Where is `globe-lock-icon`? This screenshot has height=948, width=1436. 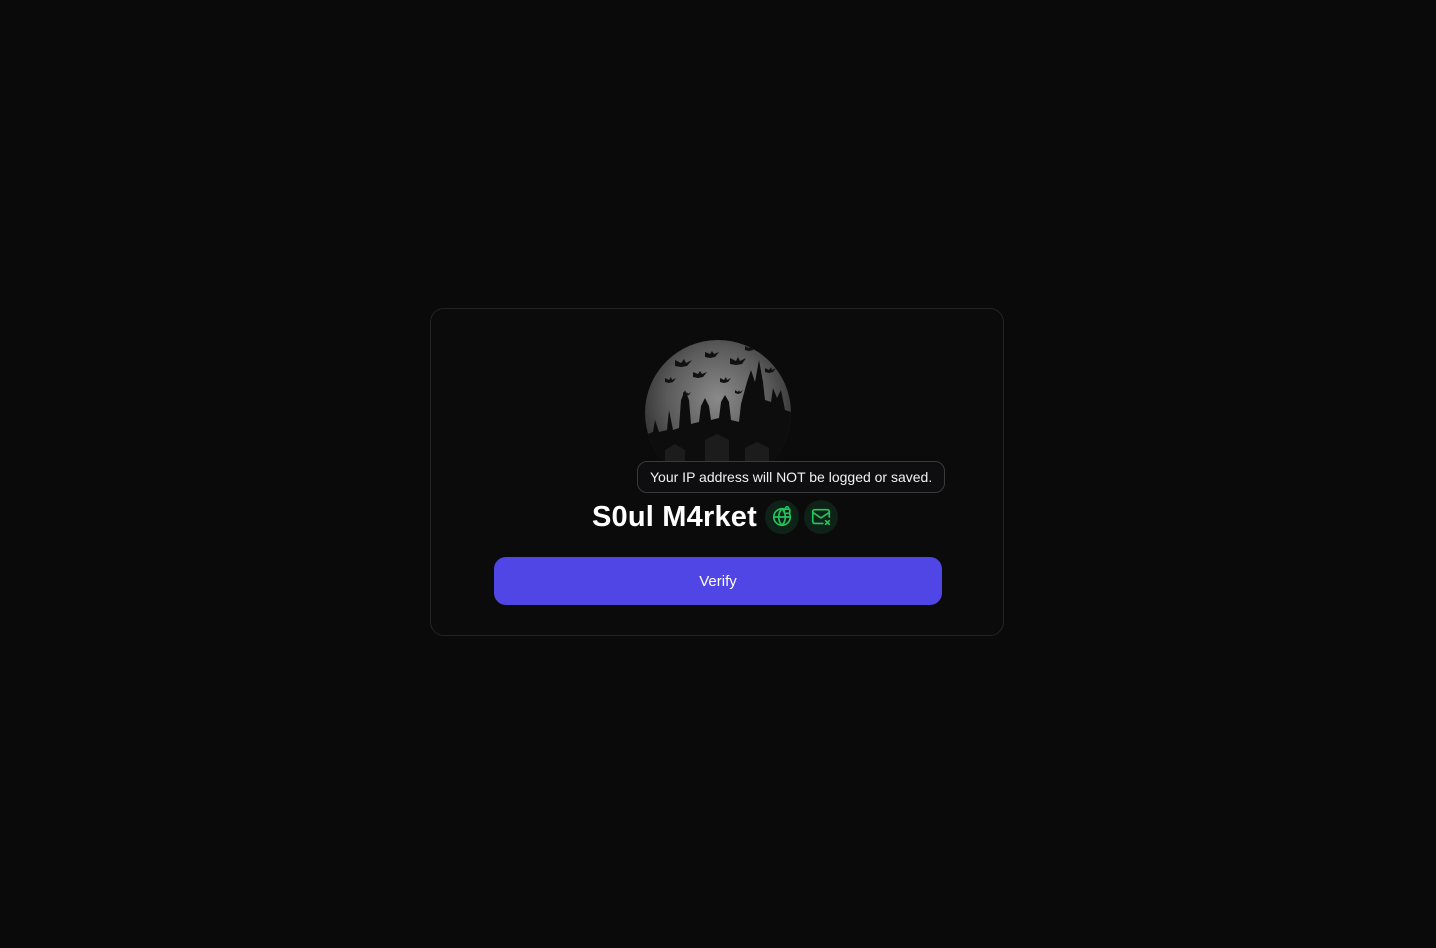
globe-lock-icon is located at coordinates (782, 516).